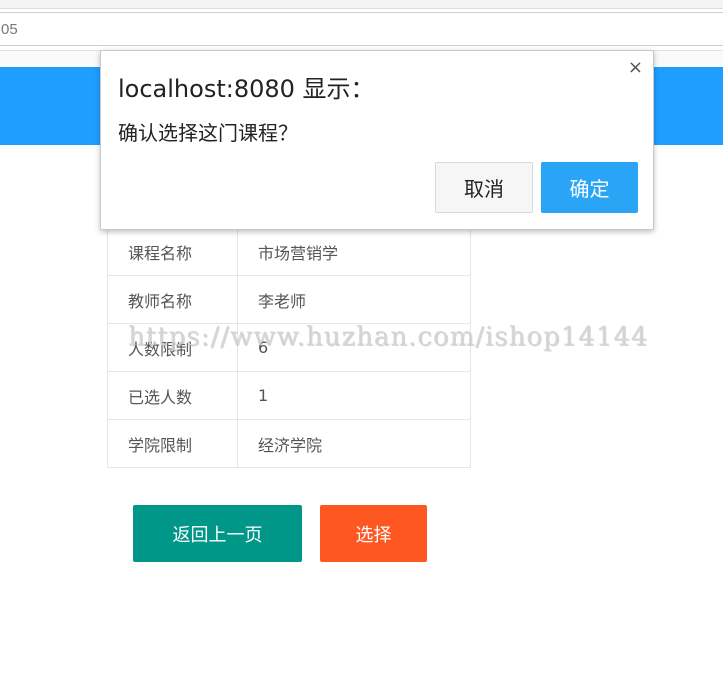 Image resolution: width=723 pixels, height=675 pixels. Describe the element at coordinates (354, 251) in the screenshot. I see `row-value: 市场营销学` at that location.